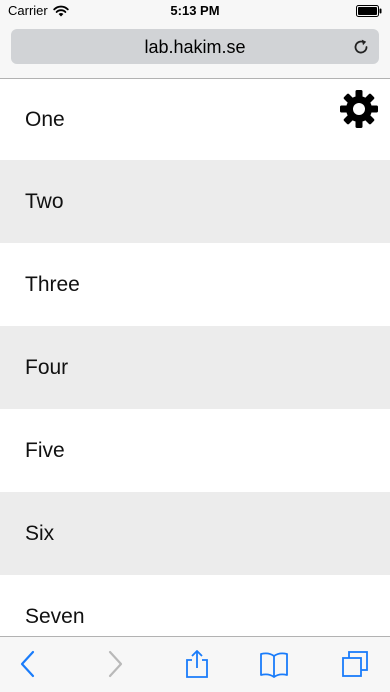 The image size is (390, 692). What do you see at coordinates (45, 450) in the screenshot?
I see `list-item-label: Five` at bounding box center [45, 450].